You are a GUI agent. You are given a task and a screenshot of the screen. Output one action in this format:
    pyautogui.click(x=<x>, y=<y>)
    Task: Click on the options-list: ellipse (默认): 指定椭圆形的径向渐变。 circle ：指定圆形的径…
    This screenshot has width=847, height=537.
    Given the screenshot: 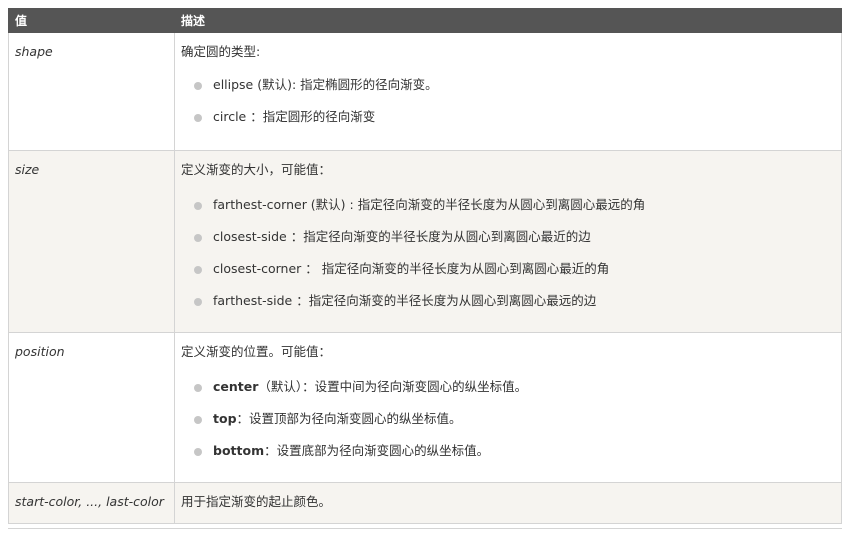 What is the action you would take?
    pyautogui.click(x=508, y=101)
    